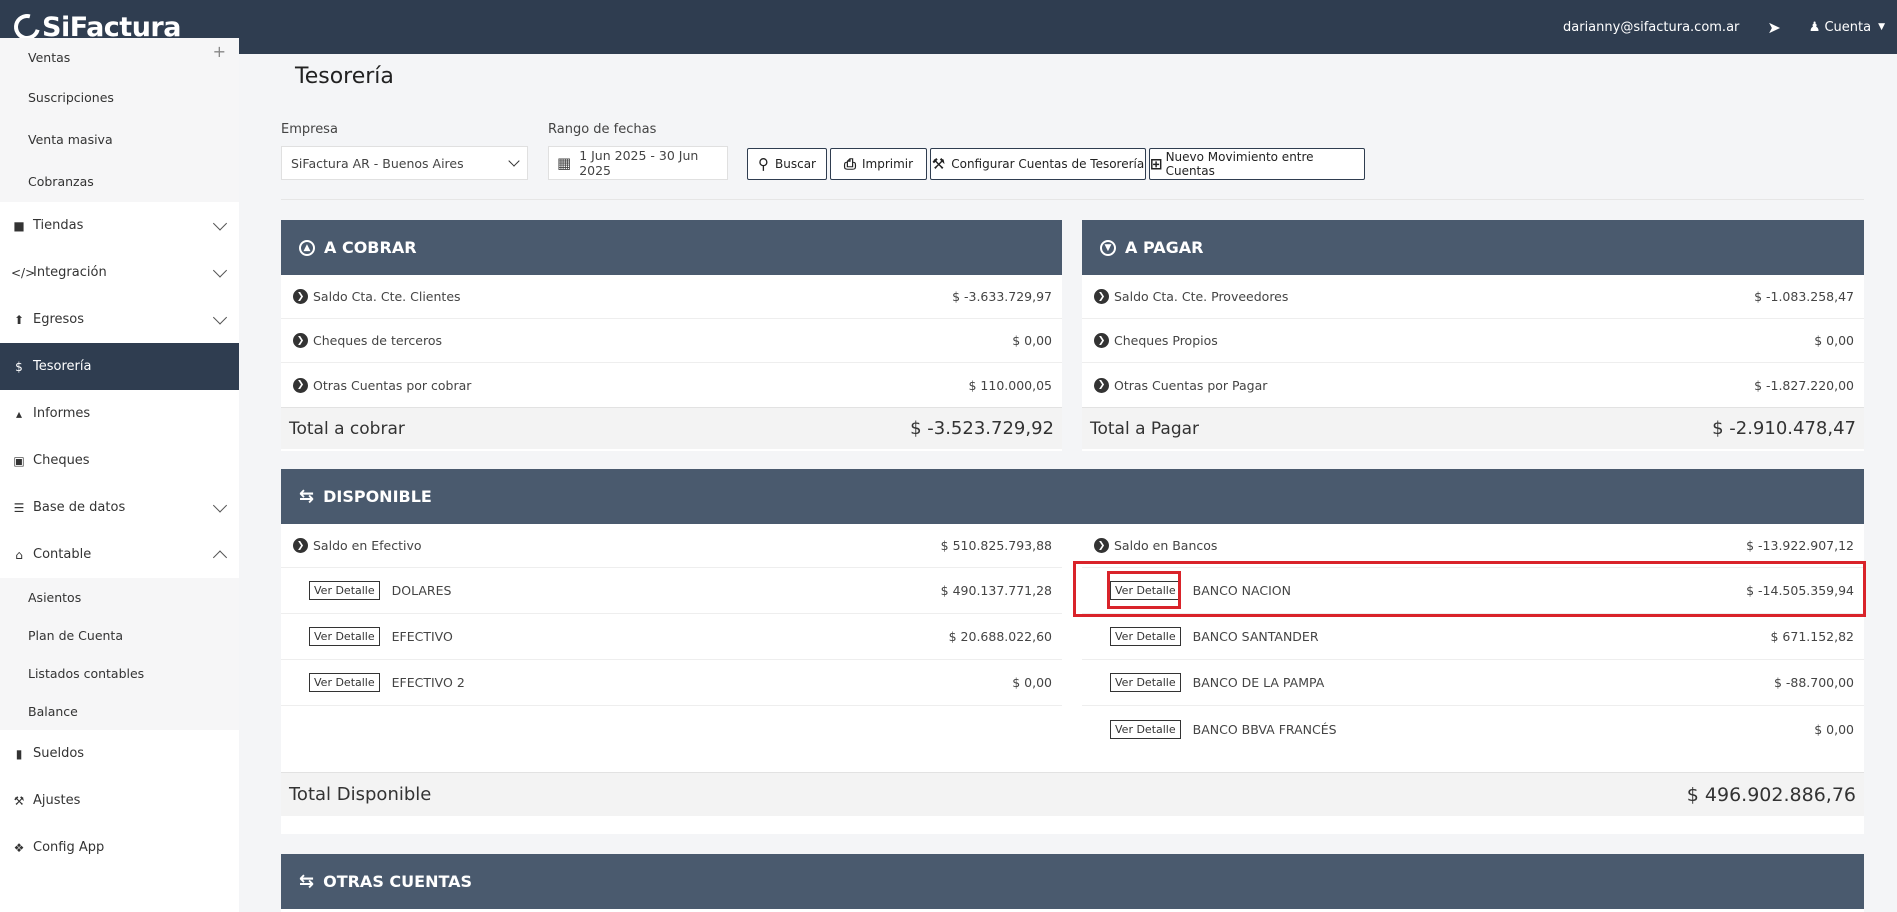 The image size is (1897, 912). What do you see at coordinates (671, 546) in the screenshot?
I see `saldo-efectivo-row: ❯ Saldo en Efectivo $ 510.825.793,88` at bounding box center [671, 546].